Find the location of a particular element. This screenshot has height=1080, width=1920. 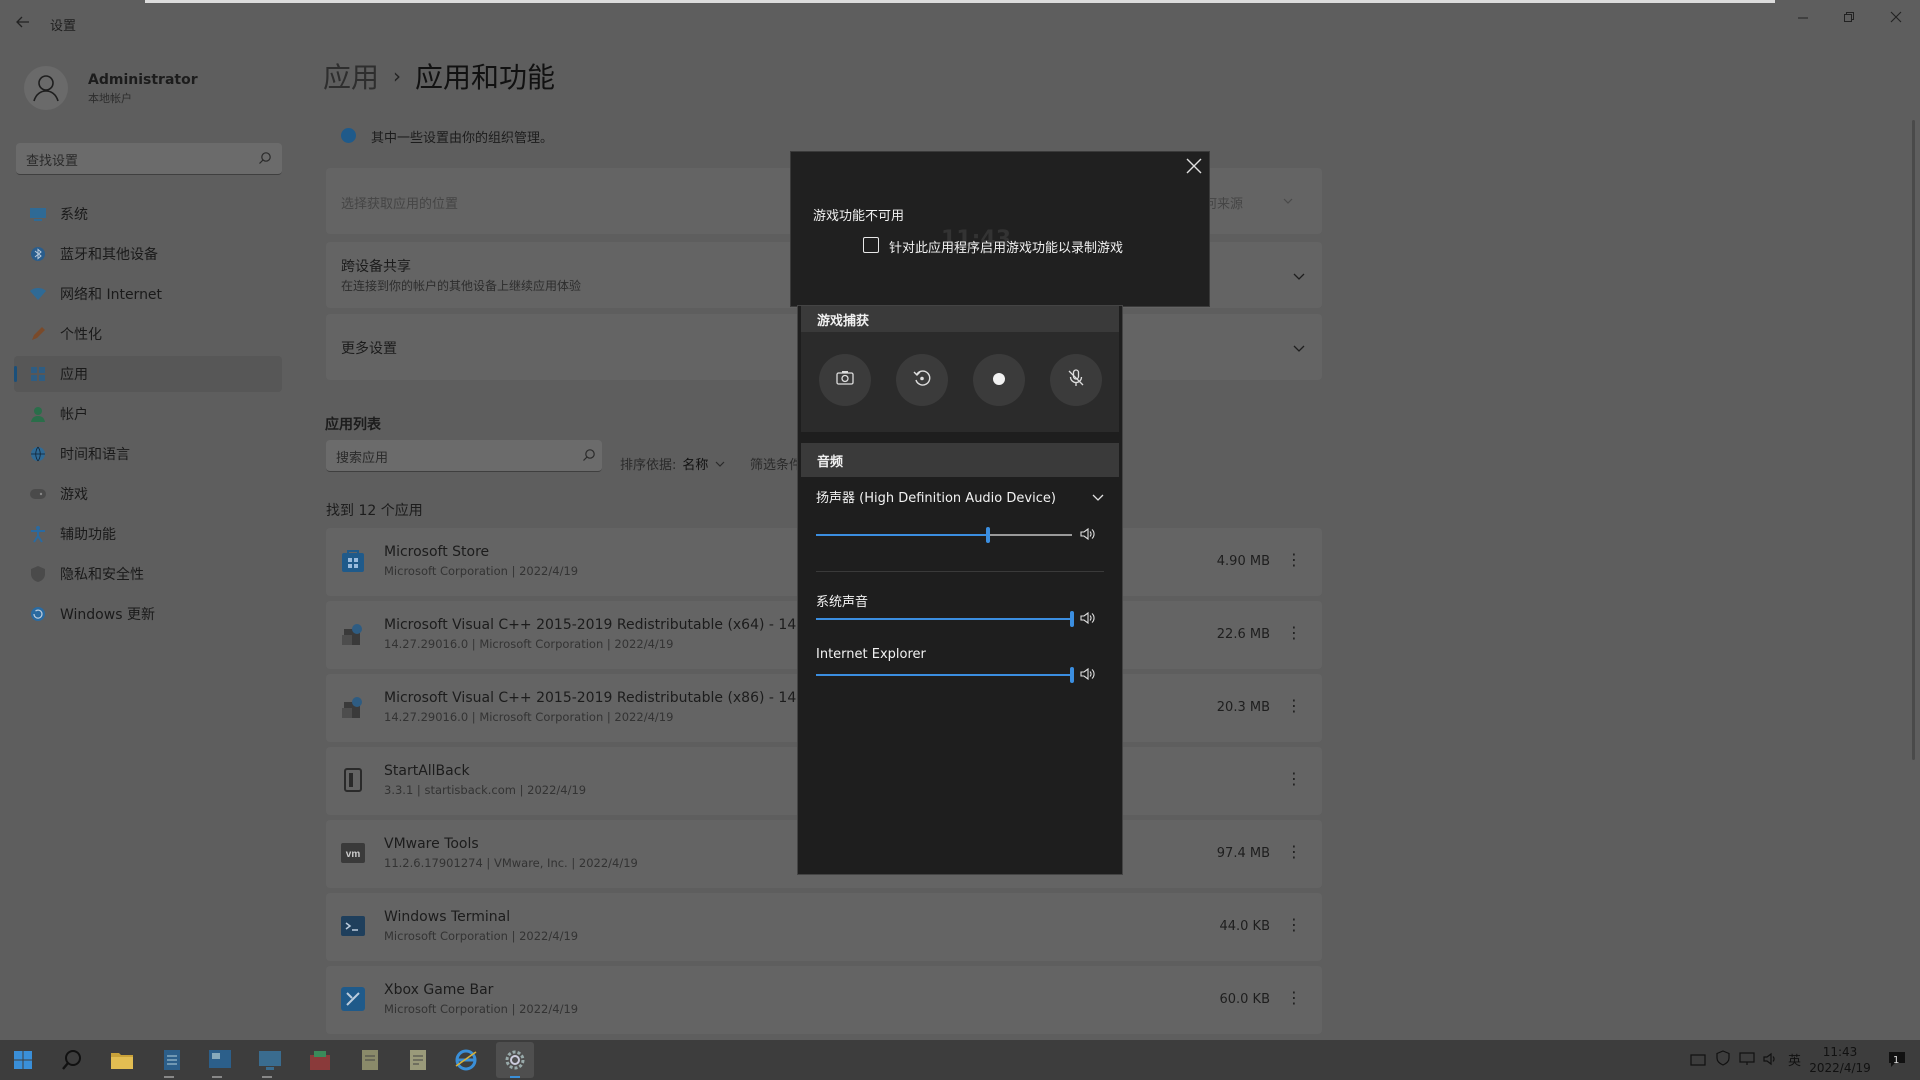

sidebar-item-accessibility: 辅助功能 is located at coordinates (148, 534).